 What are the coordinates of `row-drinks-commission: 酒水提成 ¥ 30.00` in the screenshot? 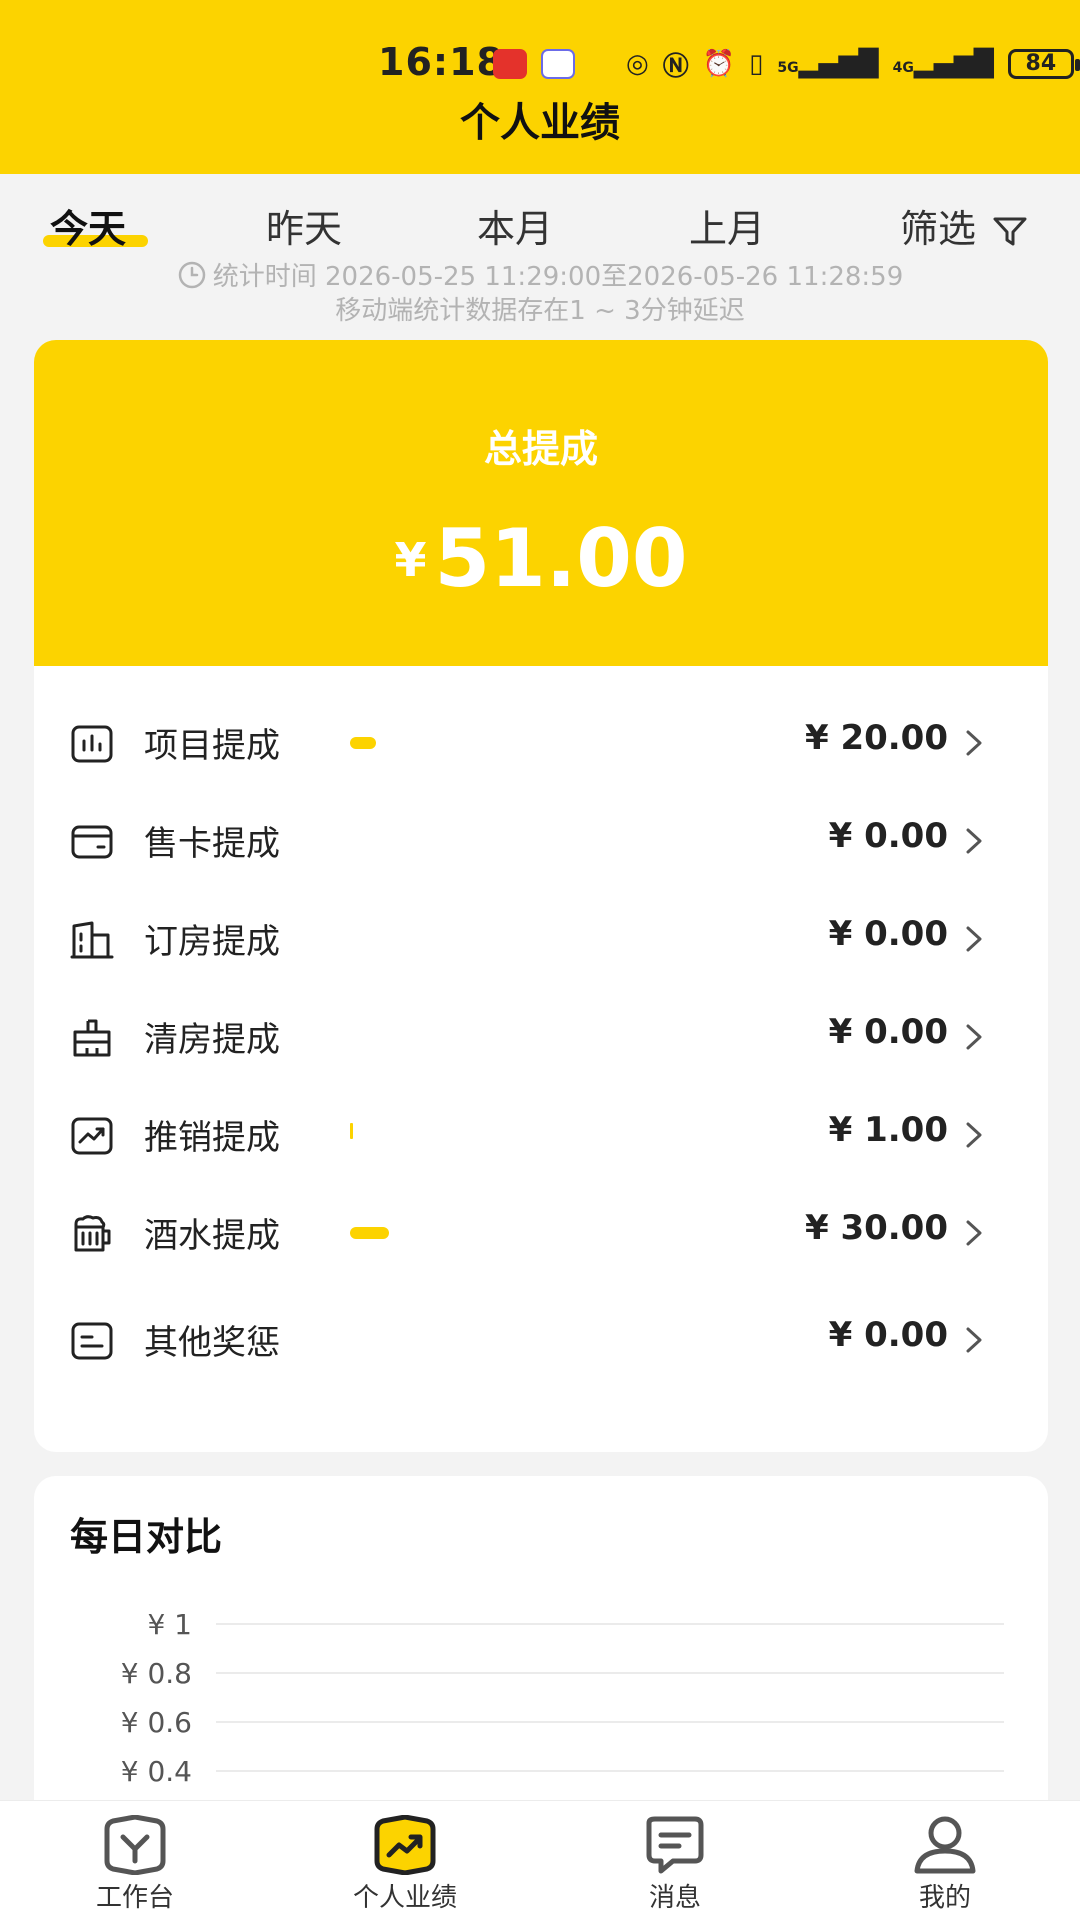 It's located at (541, 1233).